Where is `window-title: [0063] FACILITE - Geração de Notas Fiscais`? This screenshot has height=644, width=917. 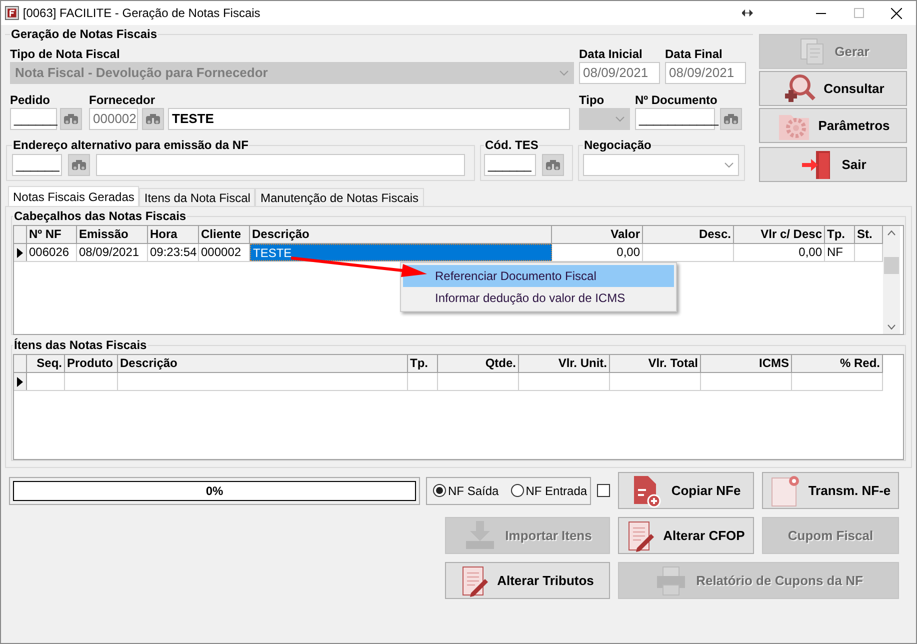 window-title: [0063] FACILITE - Geração de Notas Fiscais is located at coordinates (141, 13).